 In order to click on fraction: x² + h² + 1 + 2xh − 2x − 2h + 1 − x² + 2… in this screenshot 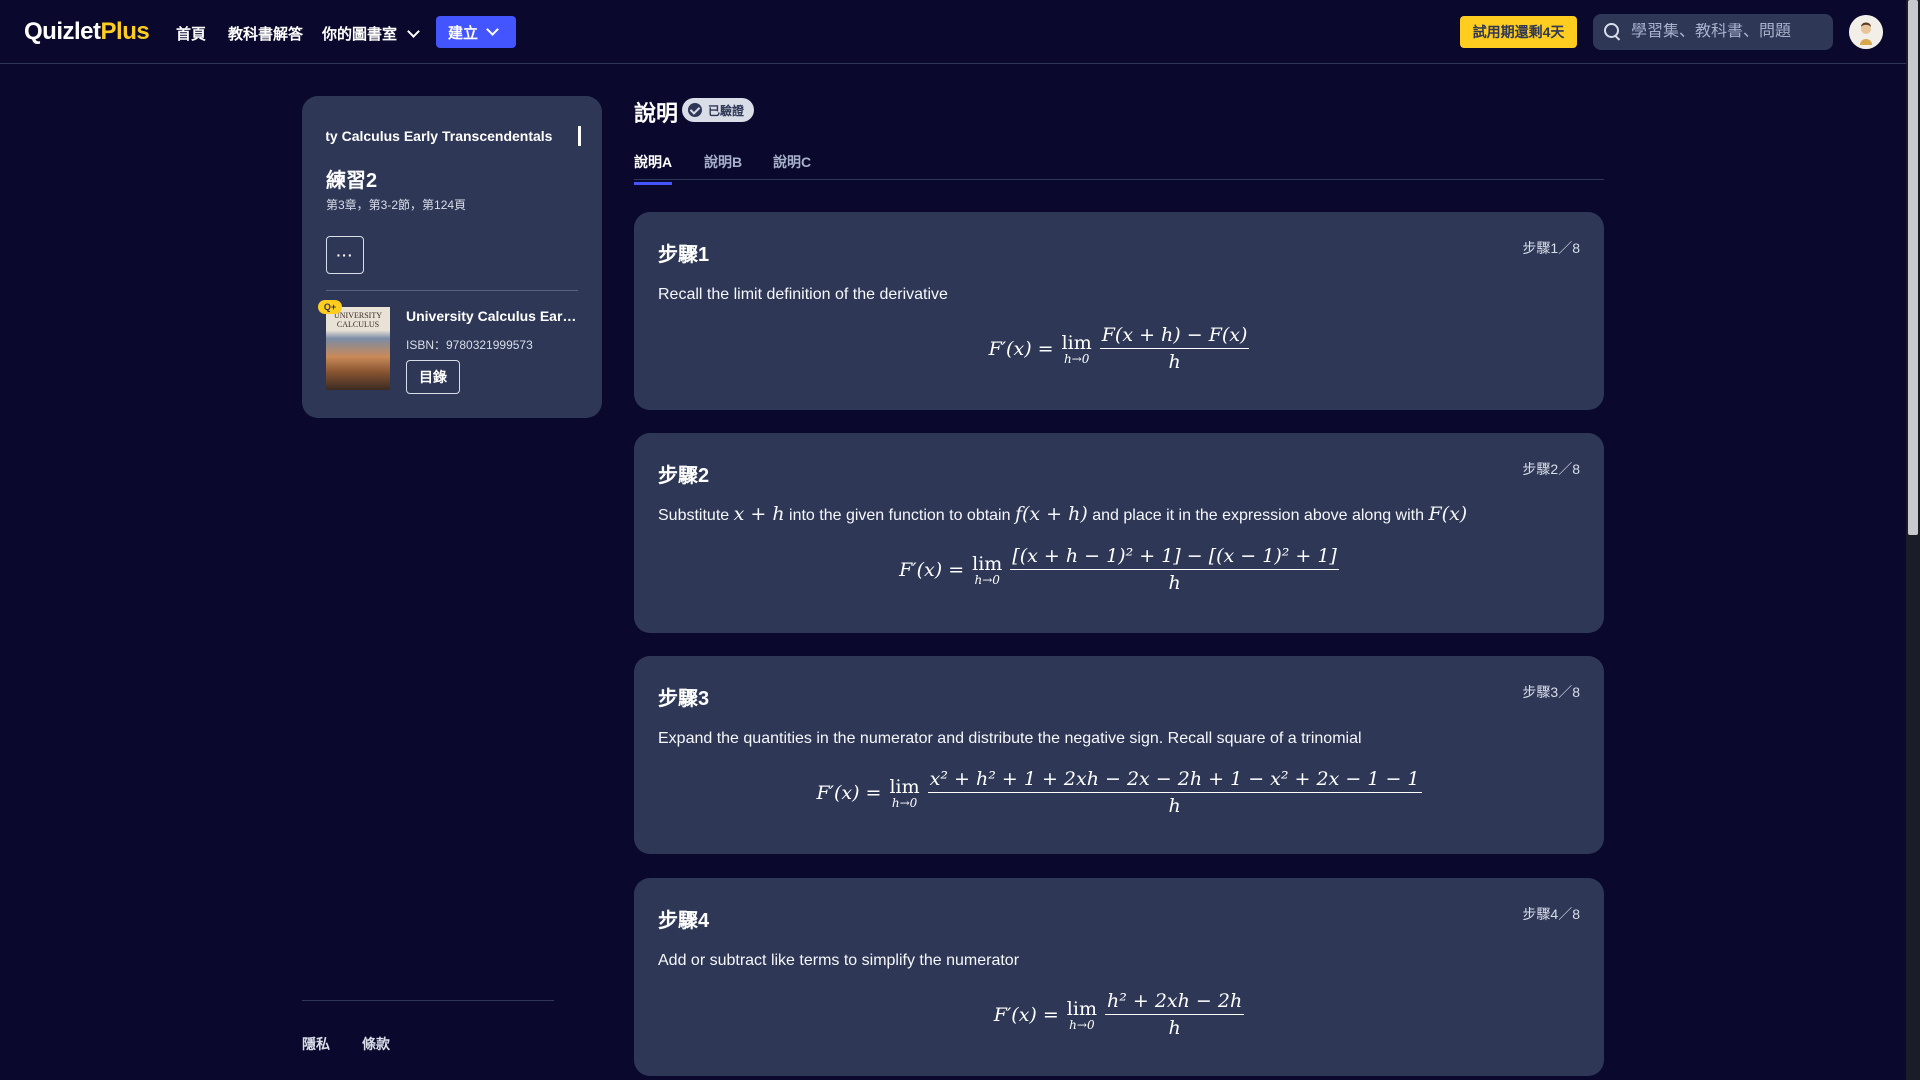, I will do `click(1174, 792)`.